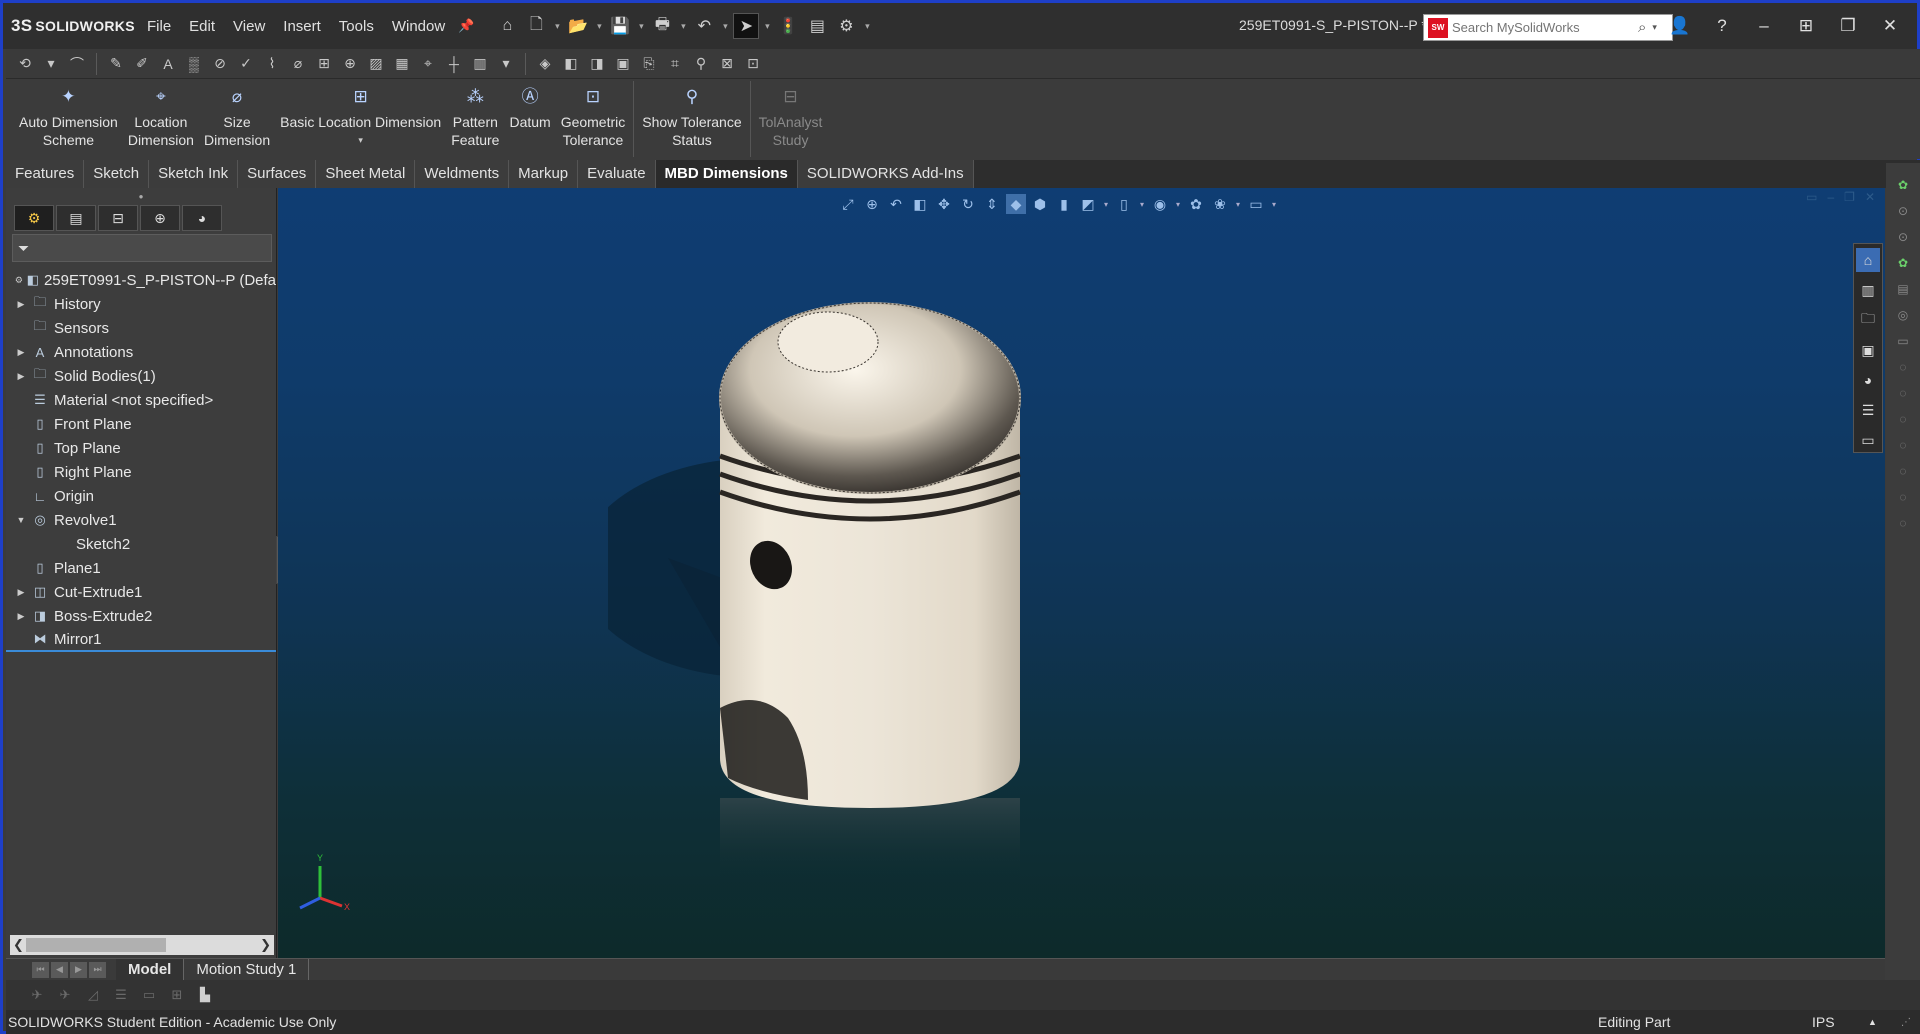 The height and width of the screenshot is (1034, 1920). I want to click on home-icon: ⌂, so click(507, 26).